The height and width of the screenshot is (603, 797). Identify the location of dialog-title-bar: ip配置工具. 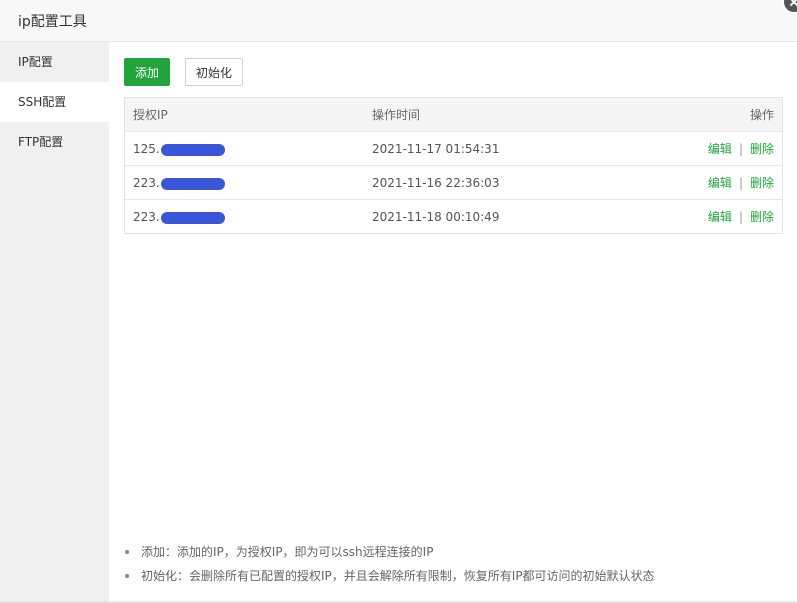
(398, 21).